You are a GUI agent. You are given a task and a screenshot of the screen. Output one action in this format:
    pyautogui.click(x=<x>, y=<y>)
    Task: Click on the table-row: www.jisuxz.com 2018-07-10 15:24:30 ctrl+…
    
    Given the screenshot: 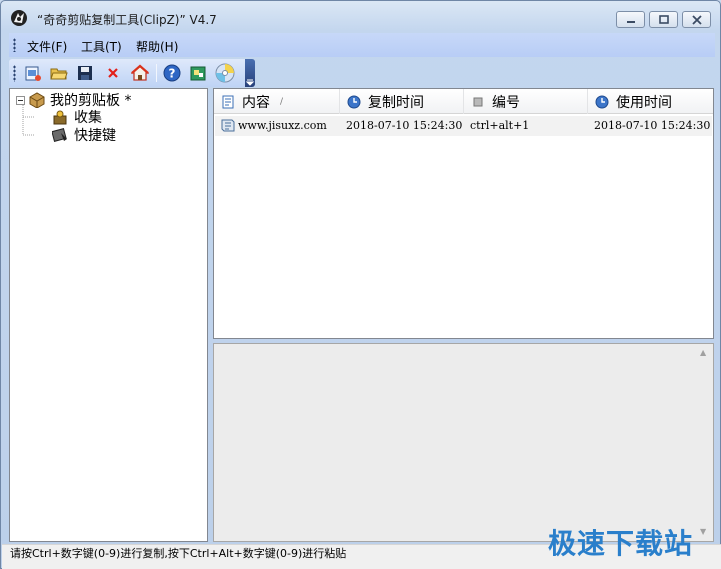 What is the action you would take?
    pyautogui.click(x=463, y=126)
    